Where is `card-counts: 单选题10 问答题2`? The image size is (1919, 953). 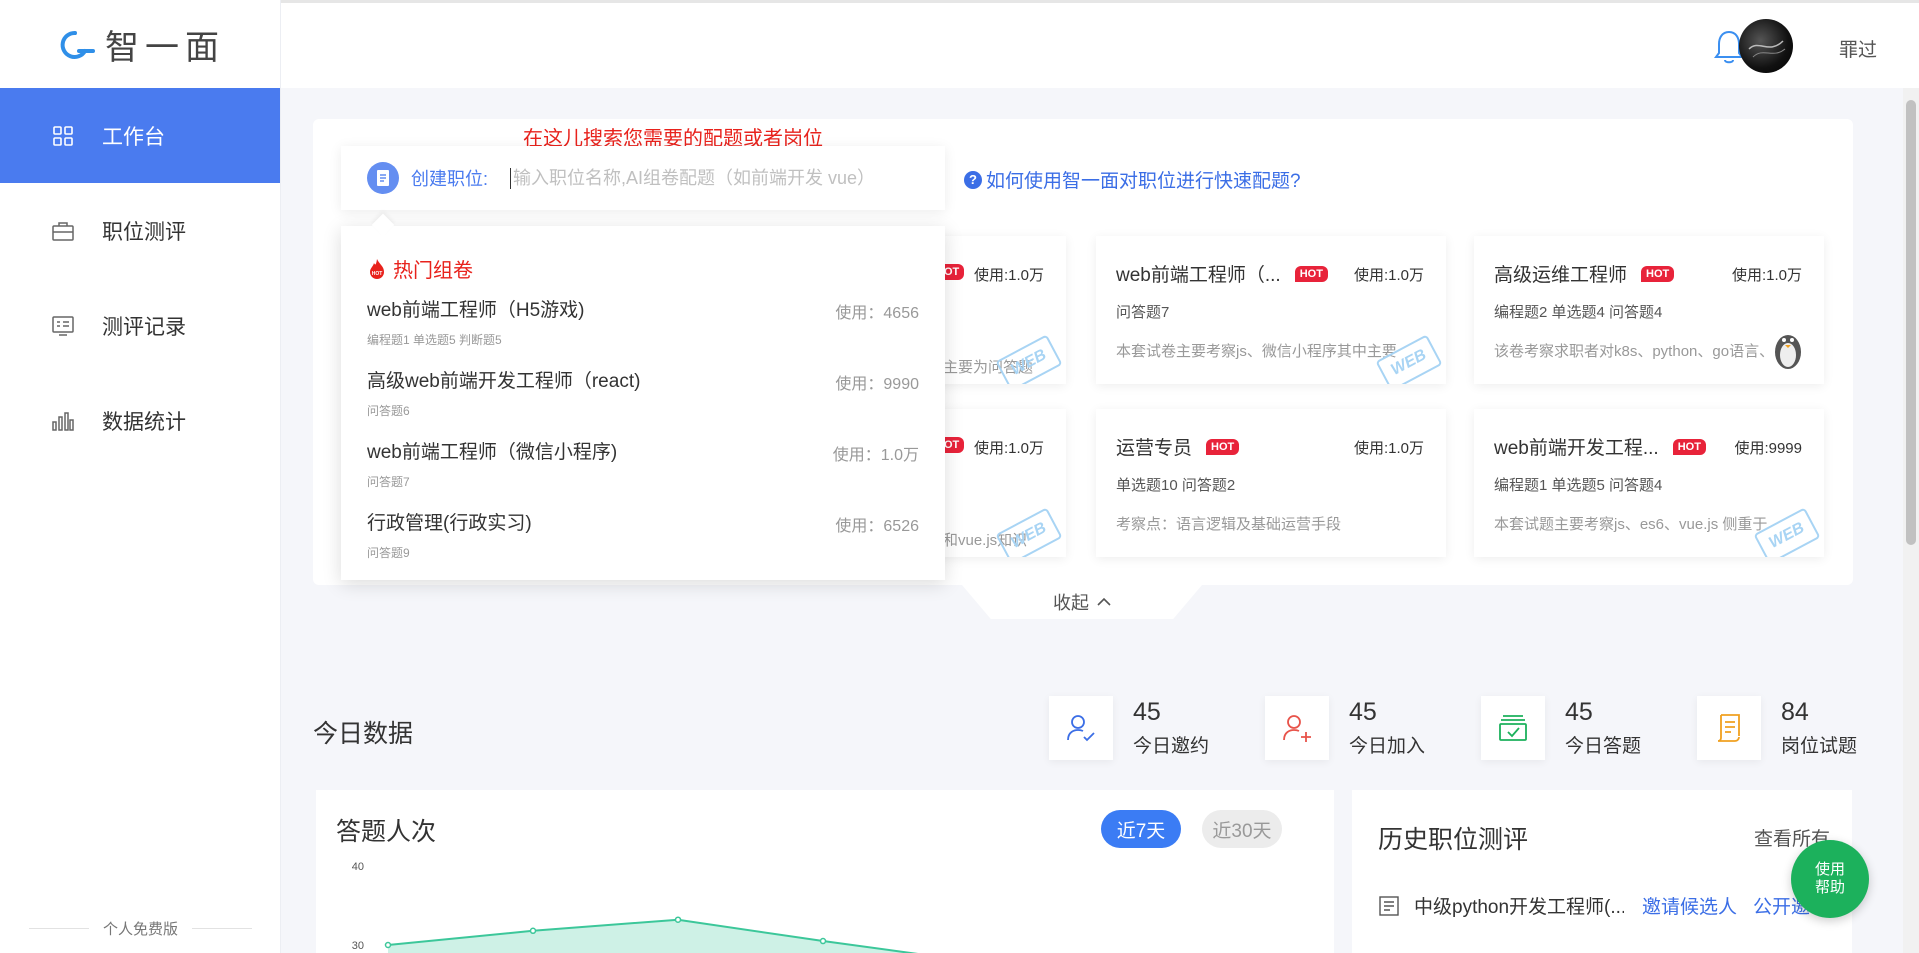
card-counts: 单选题10 问答题2 is located at coordinates (1176, 485).